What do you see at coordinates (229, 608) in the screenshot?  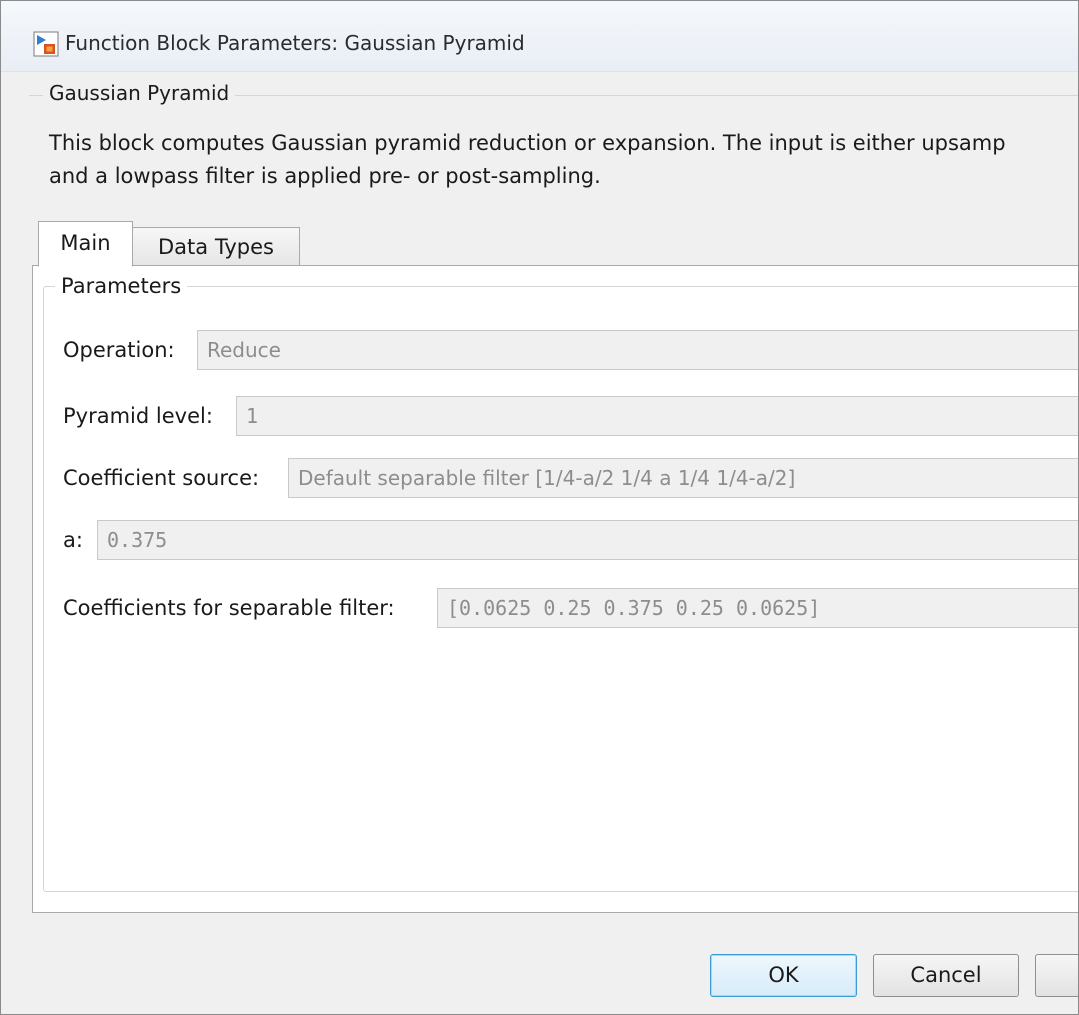 I see `coefficients-label: Coefficients for separable filter:` at bounding box center [229, 608].